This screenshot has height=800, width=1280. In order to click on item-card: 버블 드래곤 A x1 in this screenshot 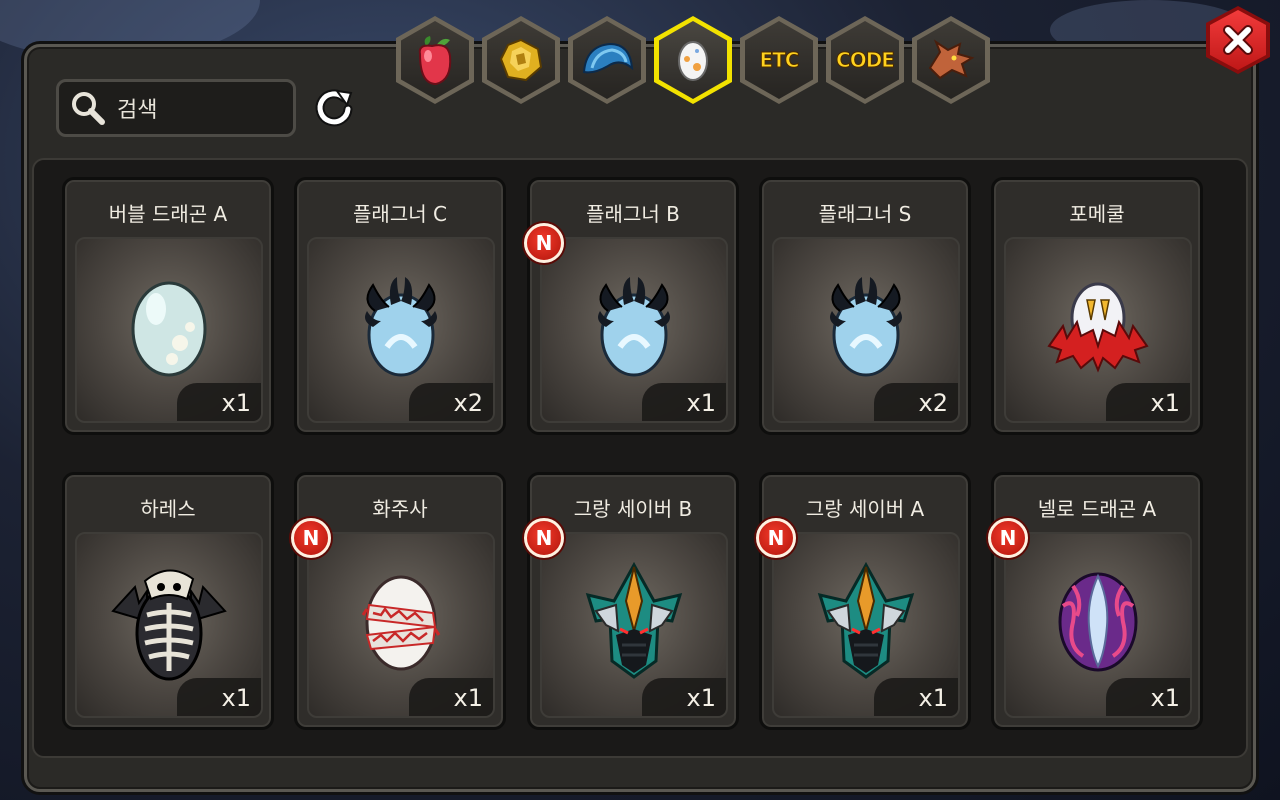, I will do `click(168, 306)`.